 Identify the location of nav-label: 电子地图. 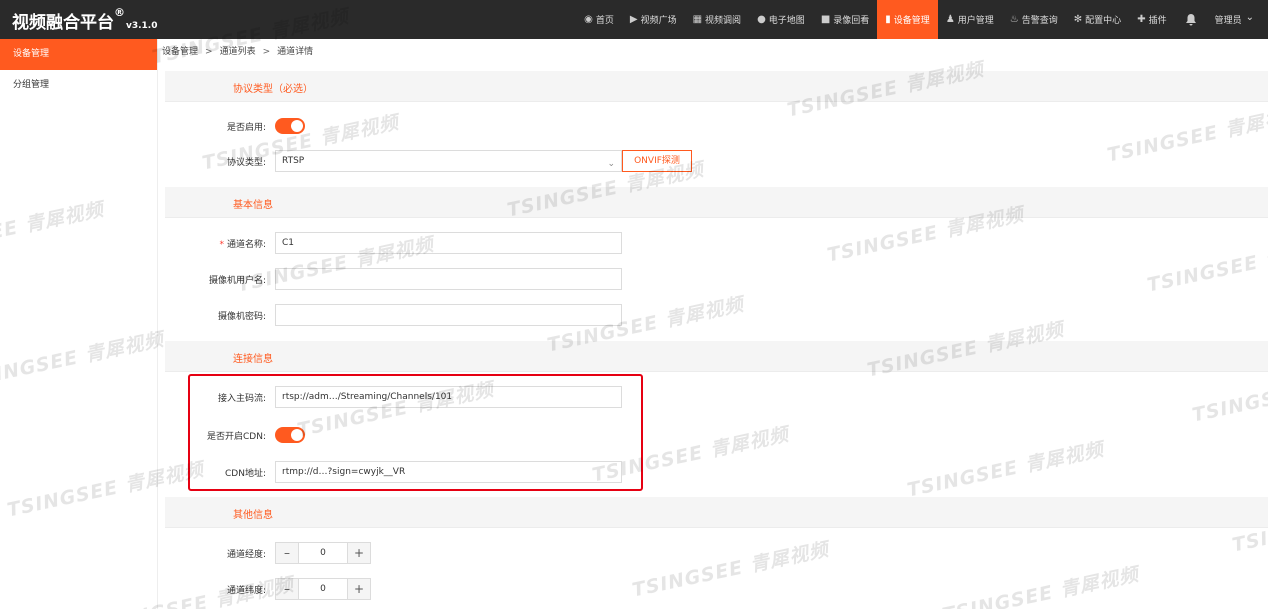
(786, 21).